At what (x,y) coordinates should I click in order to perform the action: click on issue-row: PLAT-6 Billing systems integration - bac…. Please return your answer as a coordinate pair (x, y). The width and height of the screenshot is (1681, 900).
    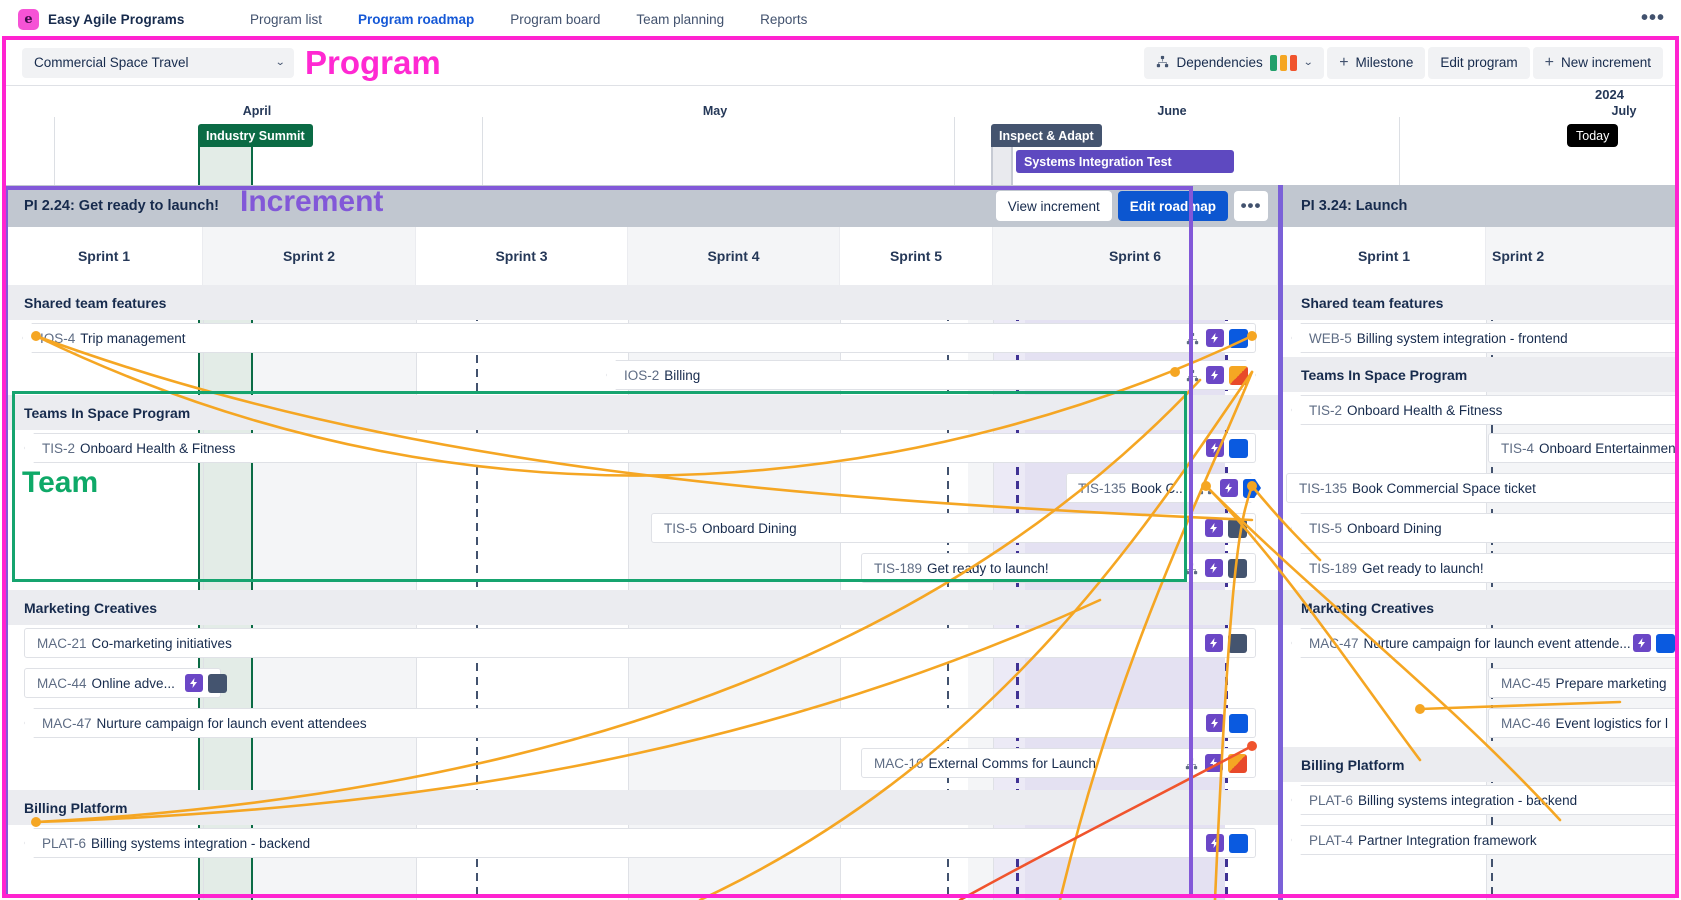
    Looking at the image, I should click on (1479, 800).